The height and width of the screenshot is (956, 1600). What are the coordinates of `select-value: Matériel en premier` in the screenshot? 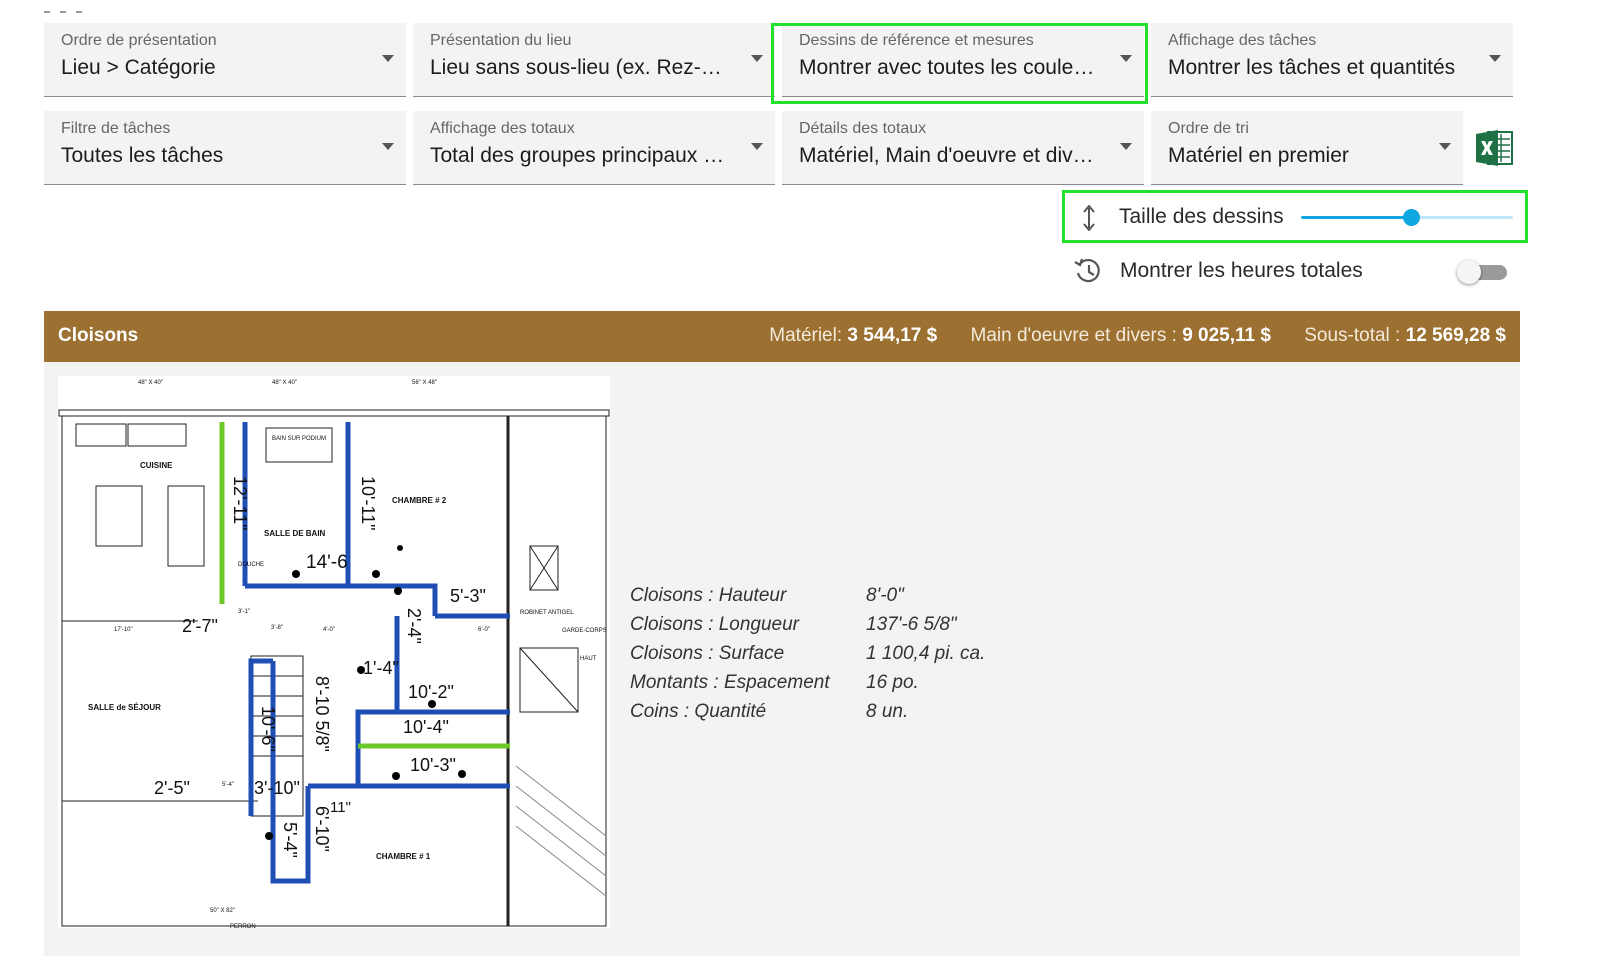 It's located at (1258, 155).